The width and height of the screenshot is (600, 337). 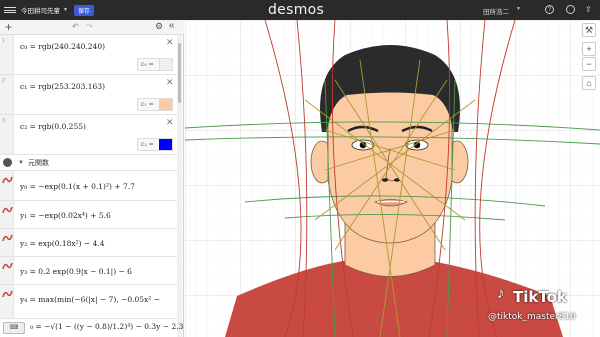 What do you see at coordinates (155, 64) in the screenshot?
I see `color-token: c₀ =` at bounding box center [155, 64].